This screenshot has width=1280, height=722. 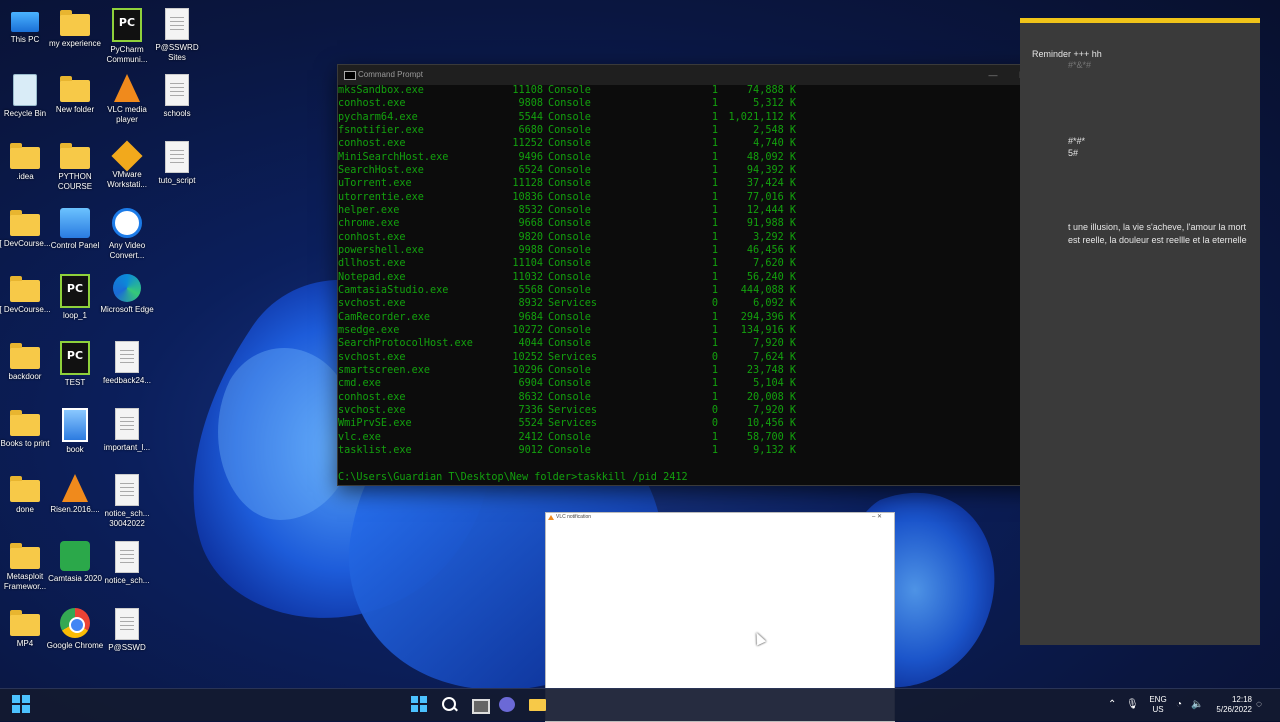 What do you see at coordinates (530, 424) in the screenshot?
I see `process-pid: 5524` at bounding box center [530, 424].